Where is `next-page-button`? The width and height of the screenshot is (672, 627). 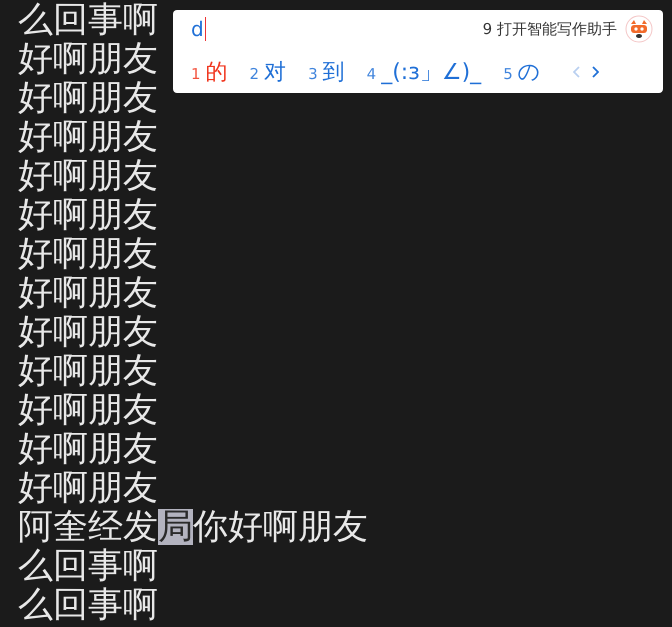 next-page-button is located at coordinates (595, 72).